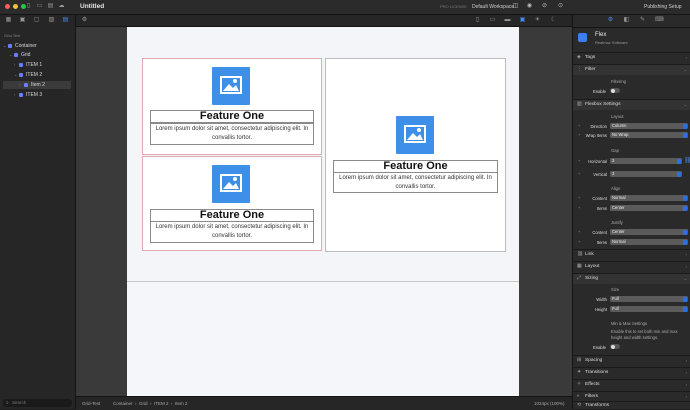 The height and width of the screenshot is (410, 690). Describe the element at coordinates (649, 232) in the screenshot. I see `justify-content-select: Center` at that location.